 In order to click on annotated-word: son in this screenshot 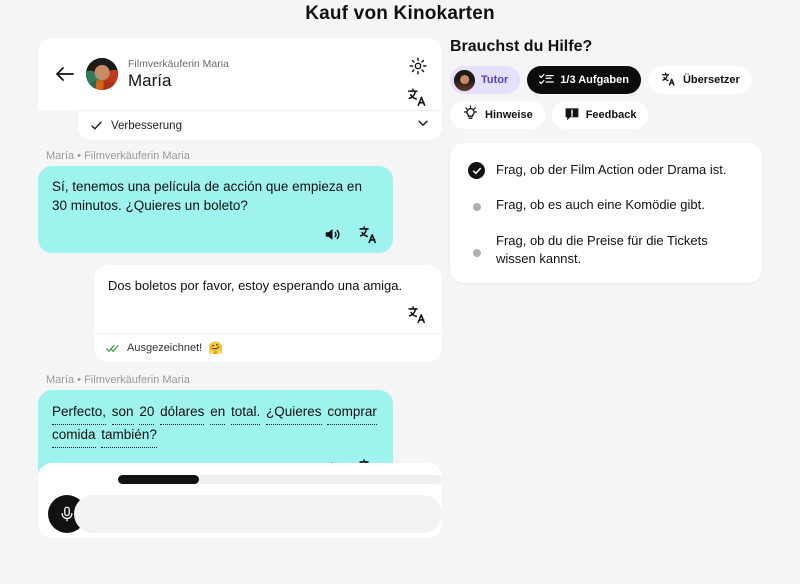, I will do `click(122, 414)`.